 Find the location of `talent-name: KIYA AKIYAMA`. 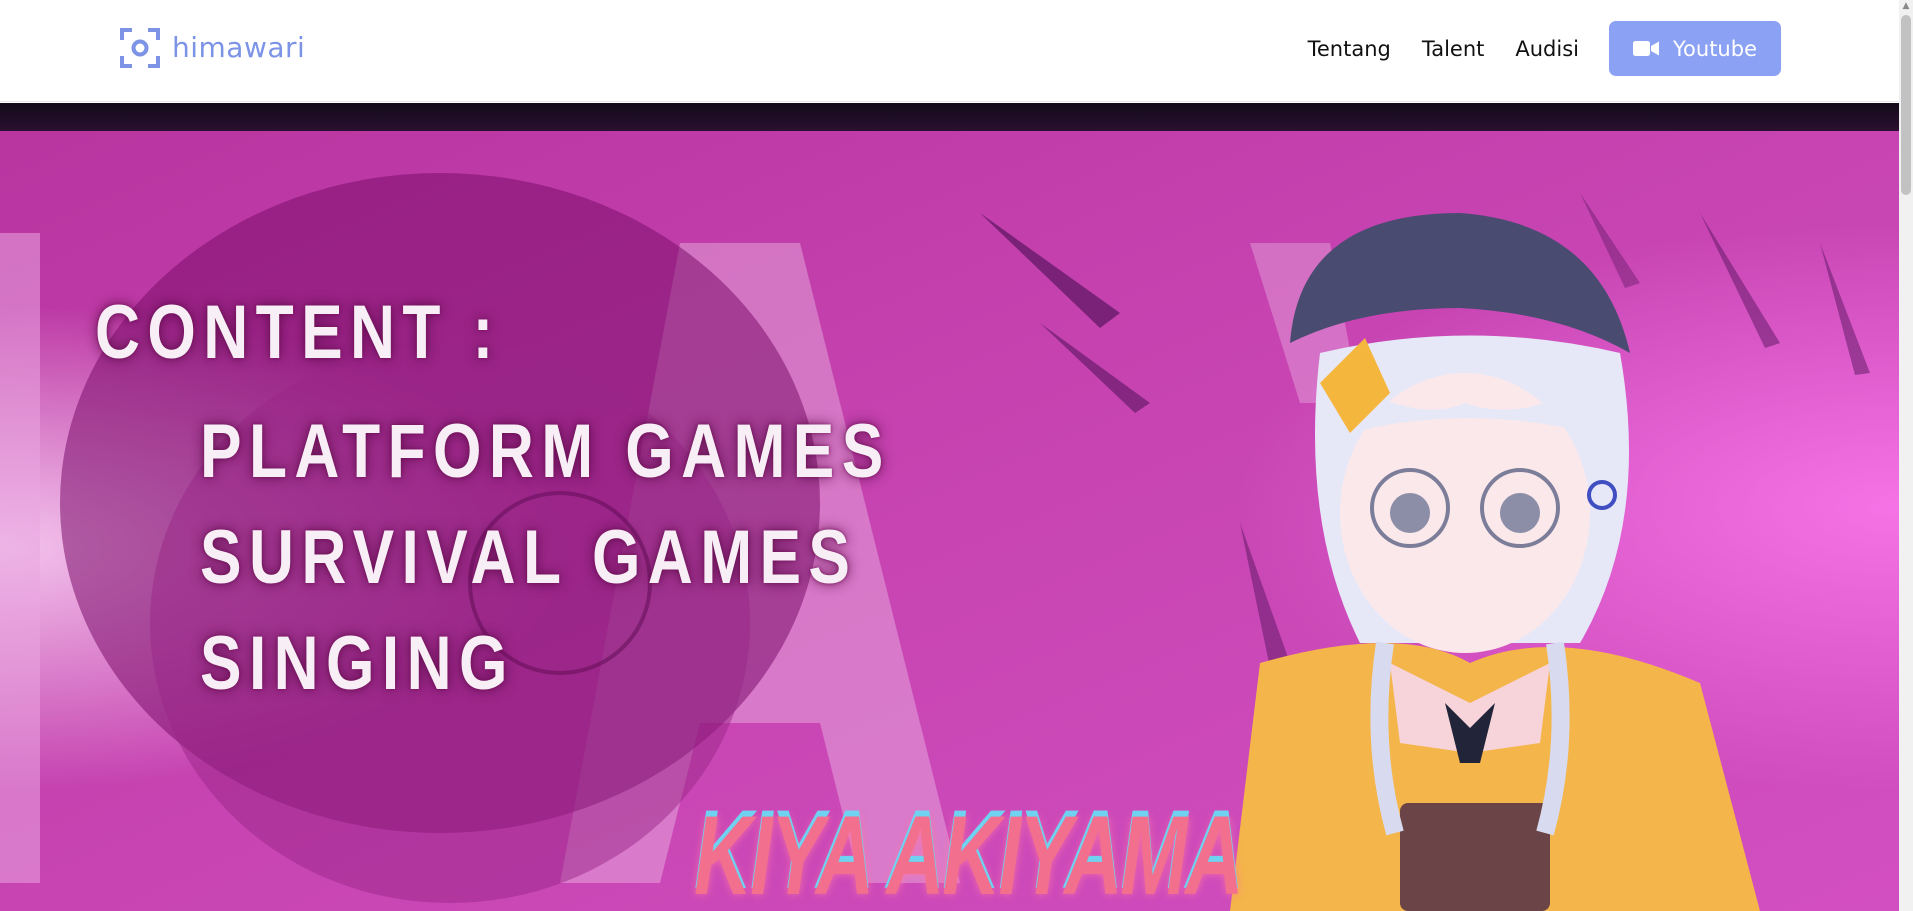

talent-name: KIYA AKIYAMA is located at coordinates (969, 852).